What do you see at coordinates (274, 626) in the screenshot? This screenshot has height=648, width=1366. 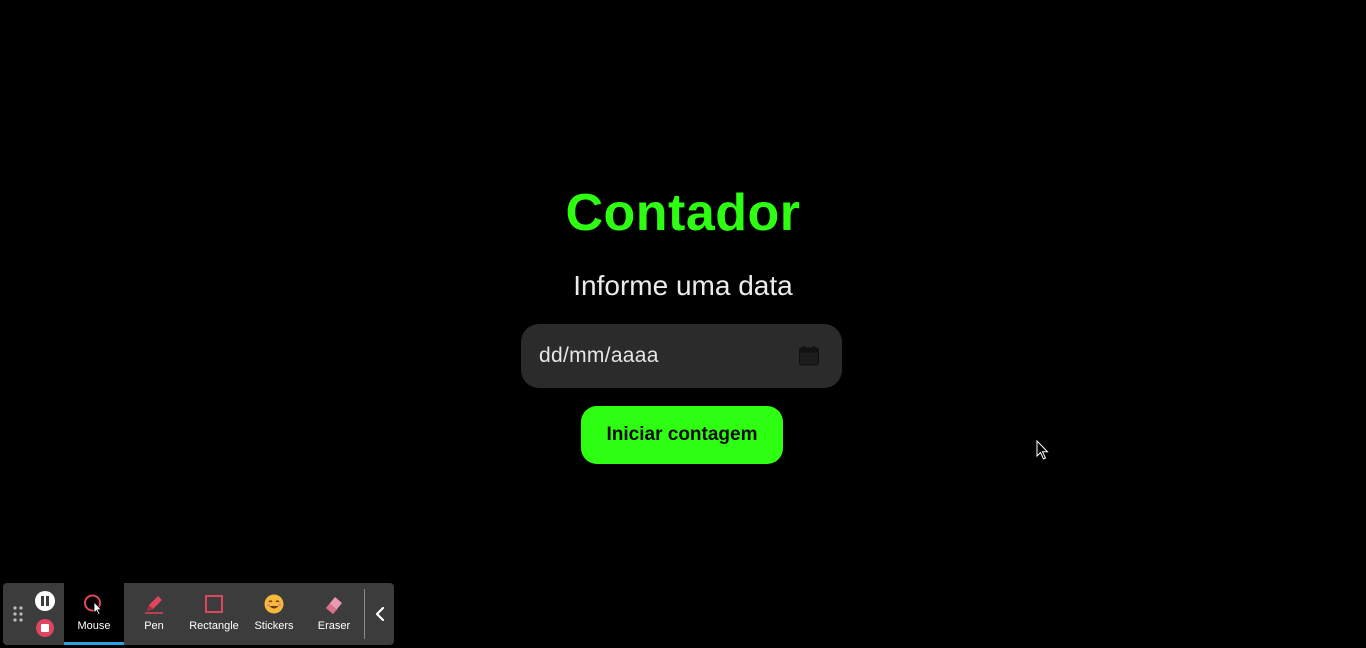 I see `tool-label: Stickers` at bounding box center [274, 626].